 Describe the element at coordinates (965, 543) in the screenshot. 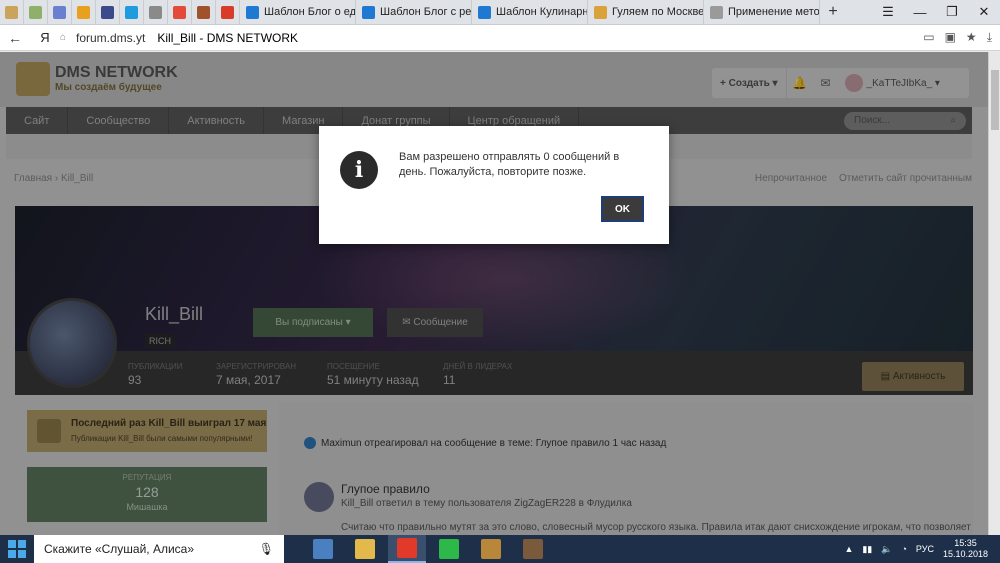

I see `clock-time: 15:35` at that location.